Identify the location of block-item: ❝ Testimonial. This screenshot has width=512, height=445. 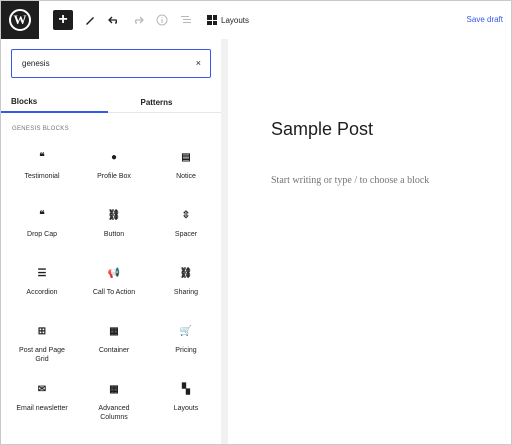
(42, 168).